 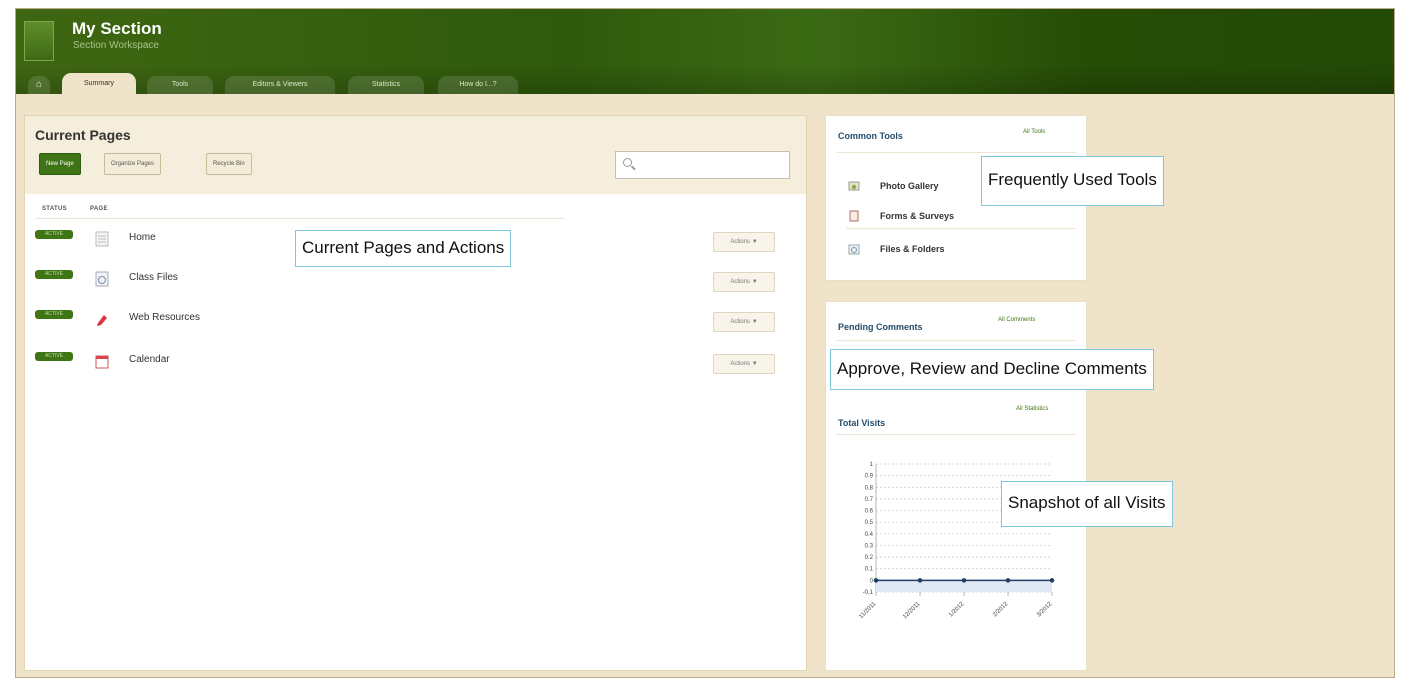 What do you see at coordinates (415, 283) in the screenshot?
I see `table-row: ACTIVE Class Files Actions ▼` at bounding box center [415, 283].